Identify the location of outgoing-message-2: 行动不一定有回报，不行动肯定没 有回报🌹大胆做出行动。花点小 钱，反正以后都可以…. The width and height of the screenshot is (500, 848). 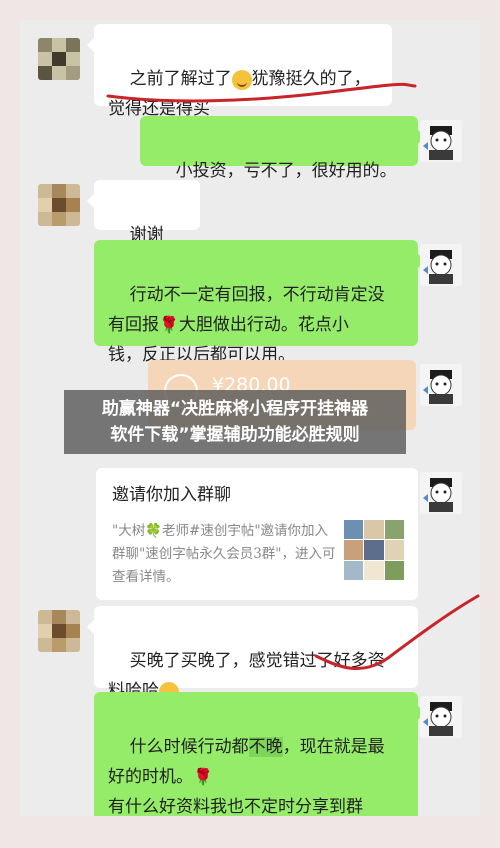
(259, 302).